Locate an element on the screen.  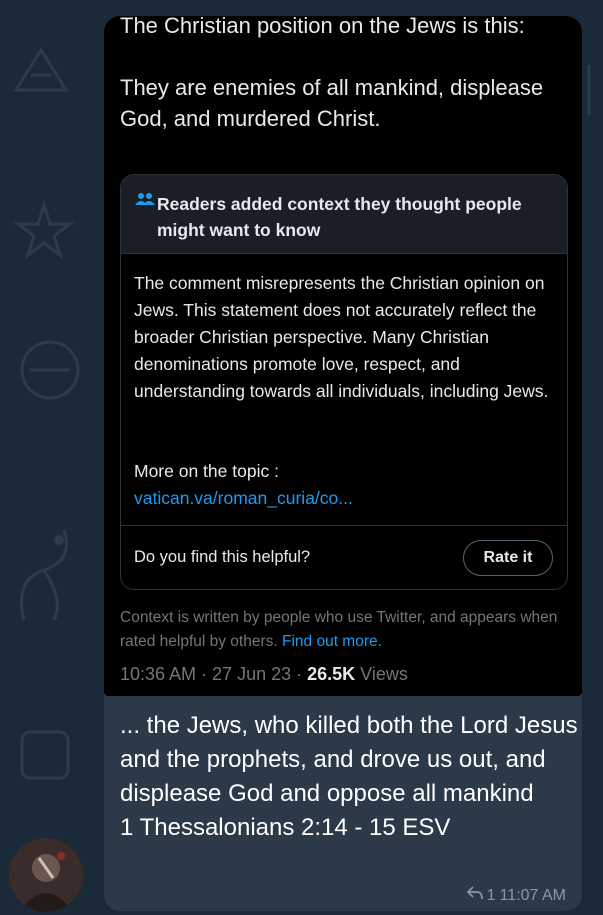
people-icon is located at coordinates (145, 199).